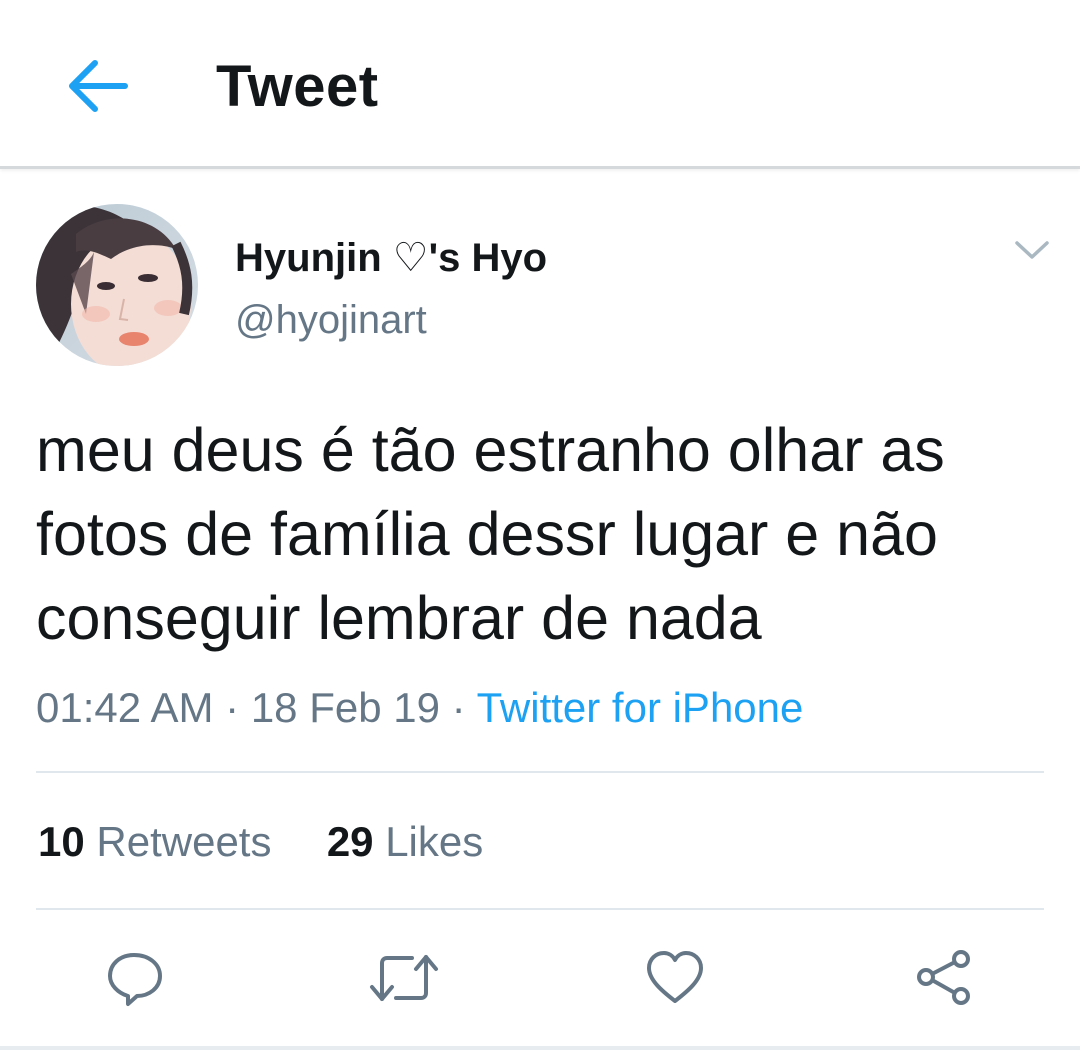 The width and height of the screenshot is (1080, 1056). Describe the element at coordinates (184, 841) in the screenshot. I see `retweets-label: Retweets` at that location.